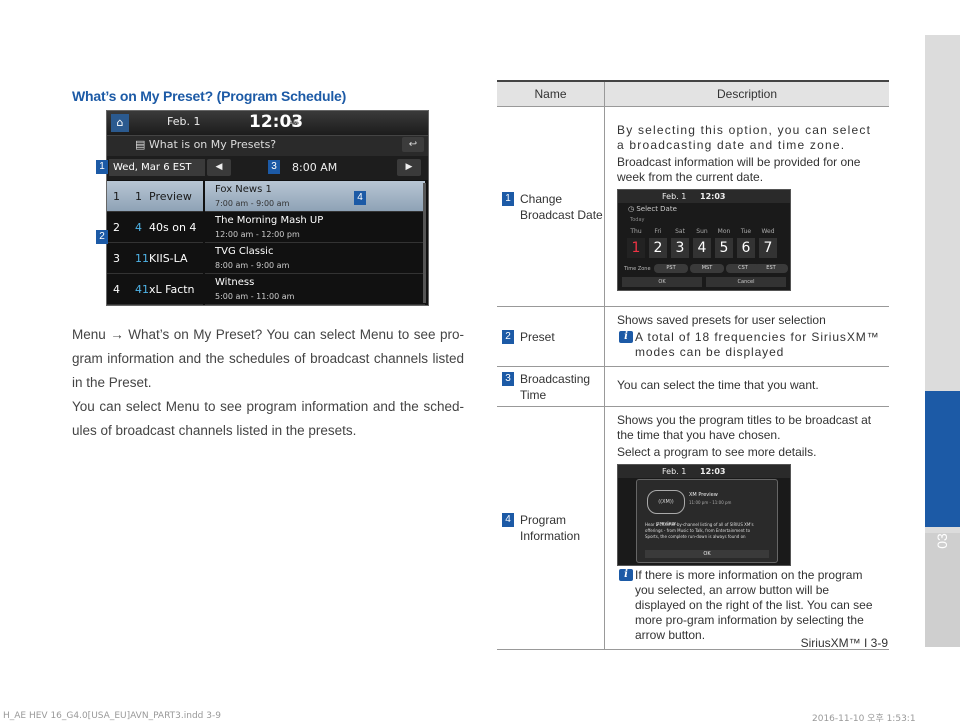 Image resolution: width=960 pixels, height=724 pixels. I want to click on row-description: Shows saved presets for user selection, so click(721, 320).